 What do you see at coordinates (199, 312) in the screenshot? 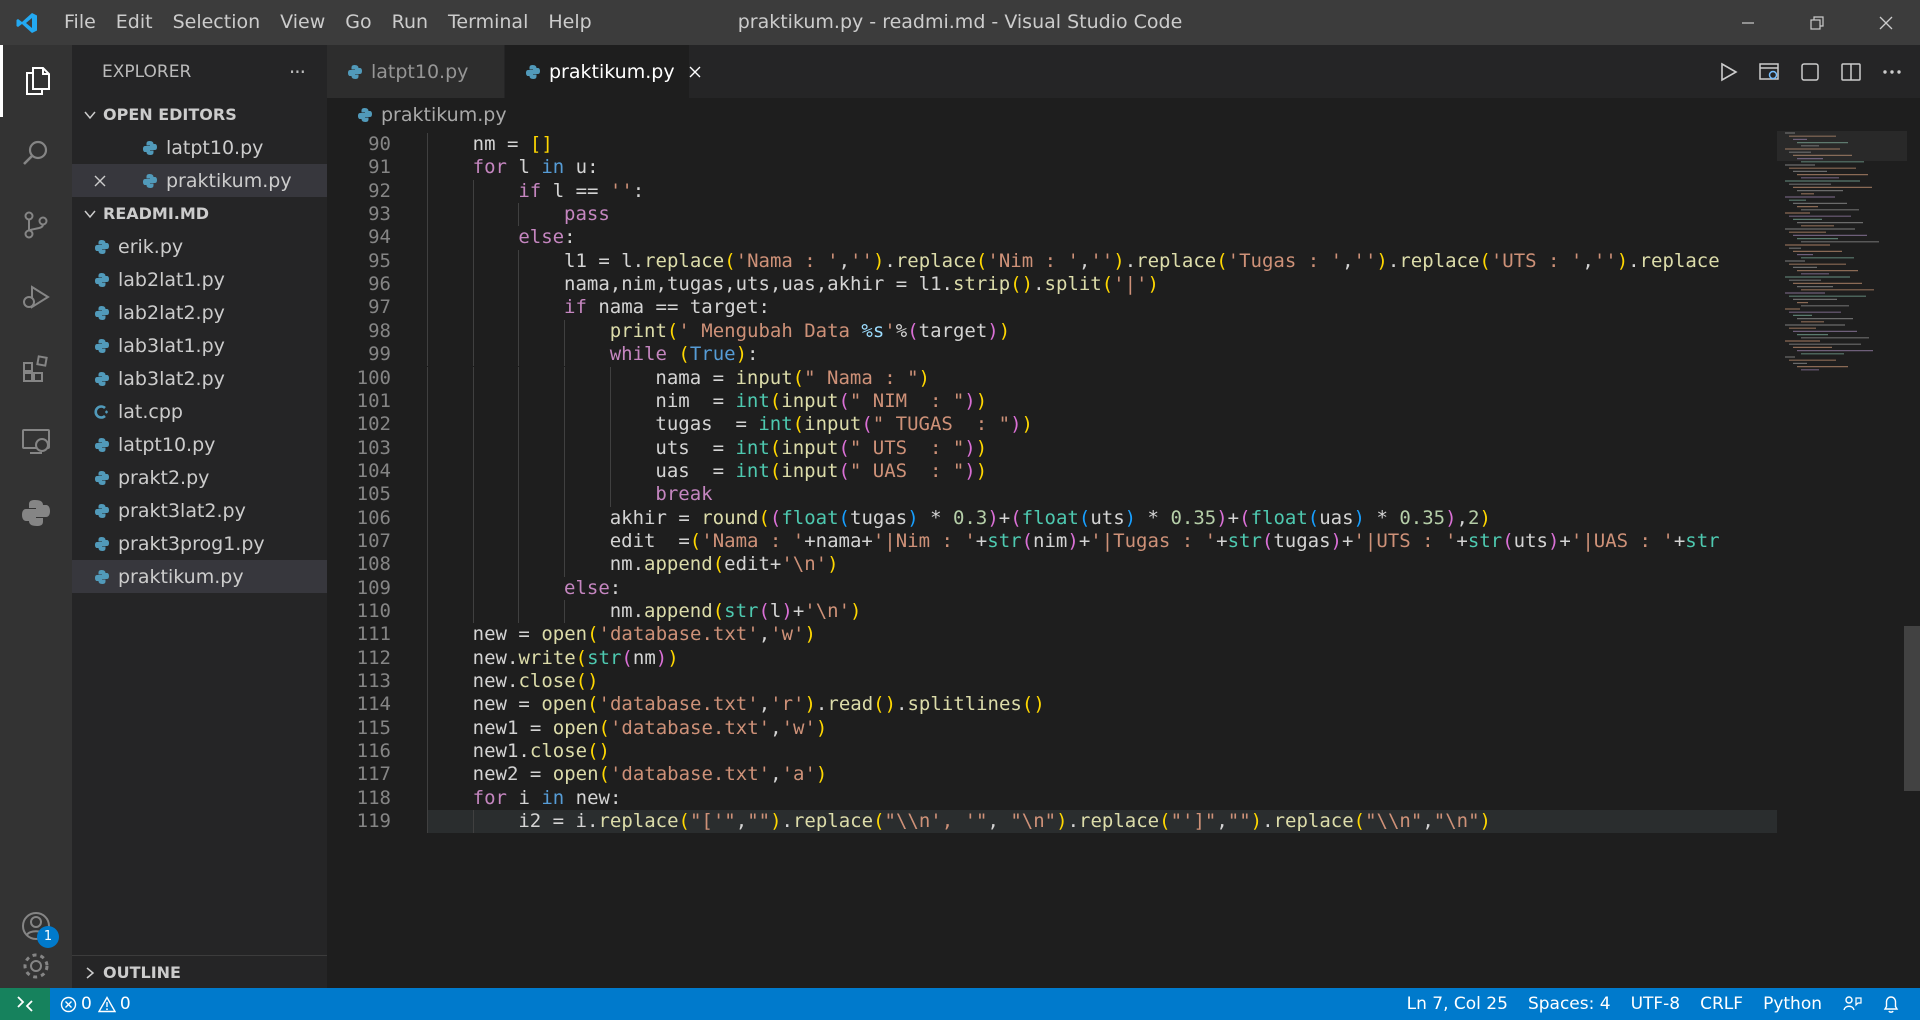
I see `file-tree-item: lab2lat2.py` at bounding box center [199, 312].